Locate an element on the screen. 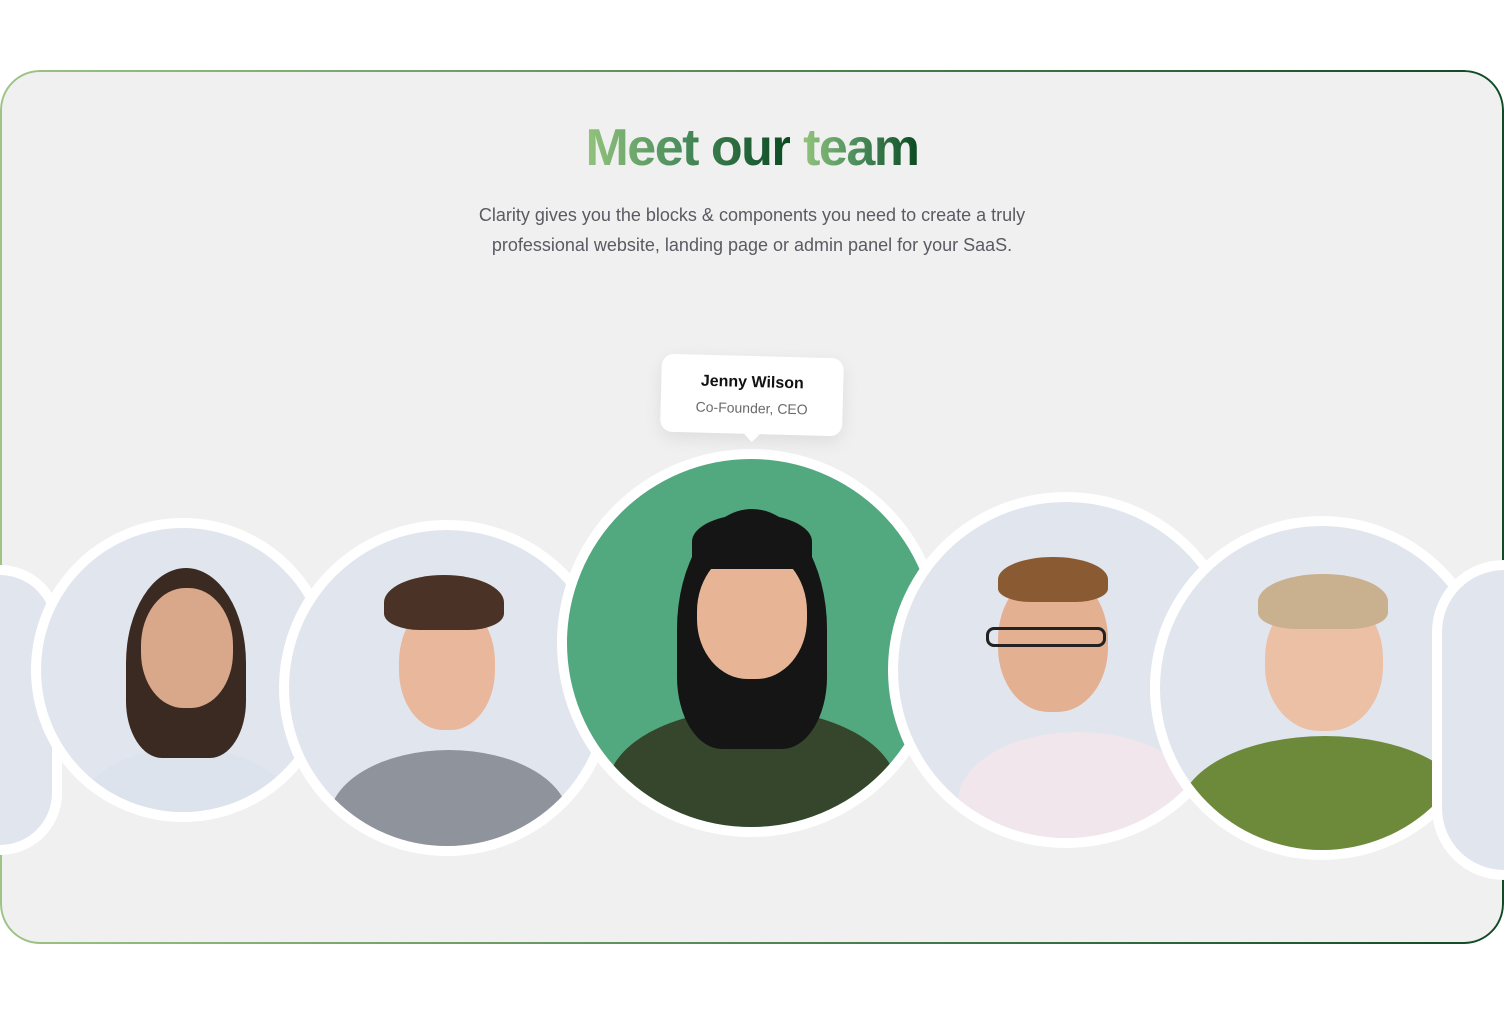  member-tooltip: Jenny Wilson Co-Founder, CEO is located at coordinates (752, 395).